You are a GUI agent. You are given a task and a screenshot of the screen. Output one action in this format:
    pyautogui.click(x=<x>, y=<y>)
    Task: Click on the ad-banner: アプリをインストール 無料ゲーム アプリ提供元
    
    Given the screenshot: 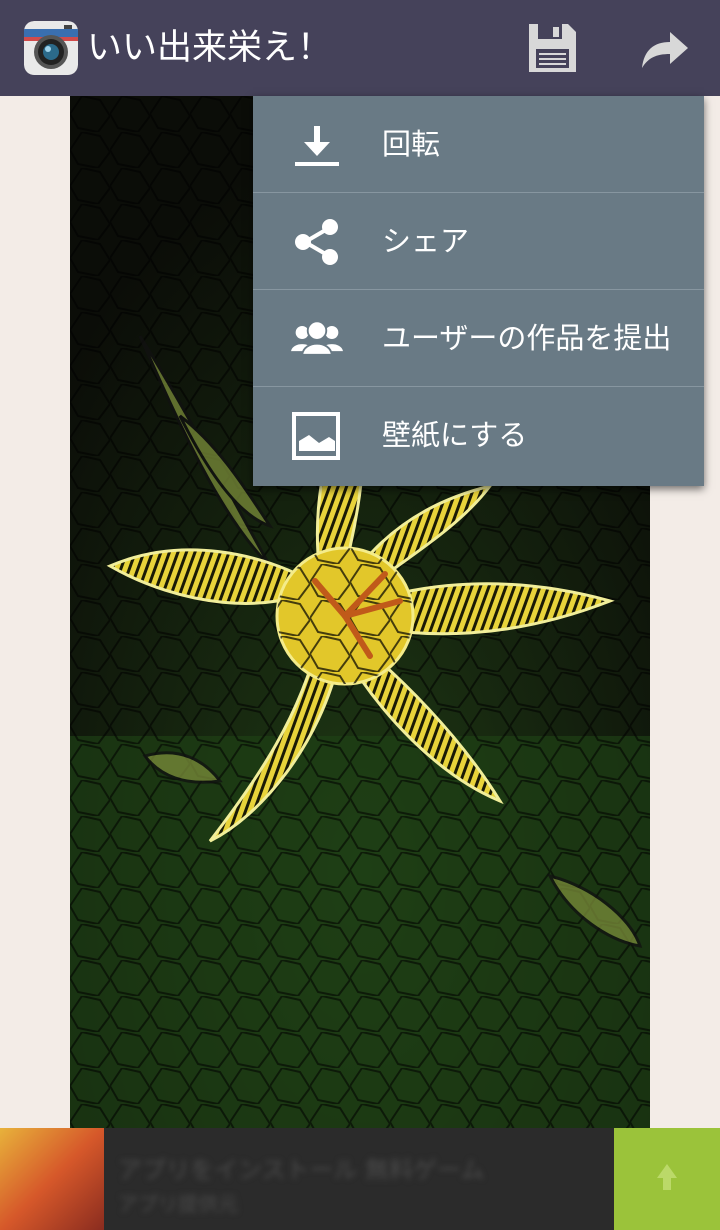 What is the action you would take?
    pyautogui.click(x=360, y=1179)
    